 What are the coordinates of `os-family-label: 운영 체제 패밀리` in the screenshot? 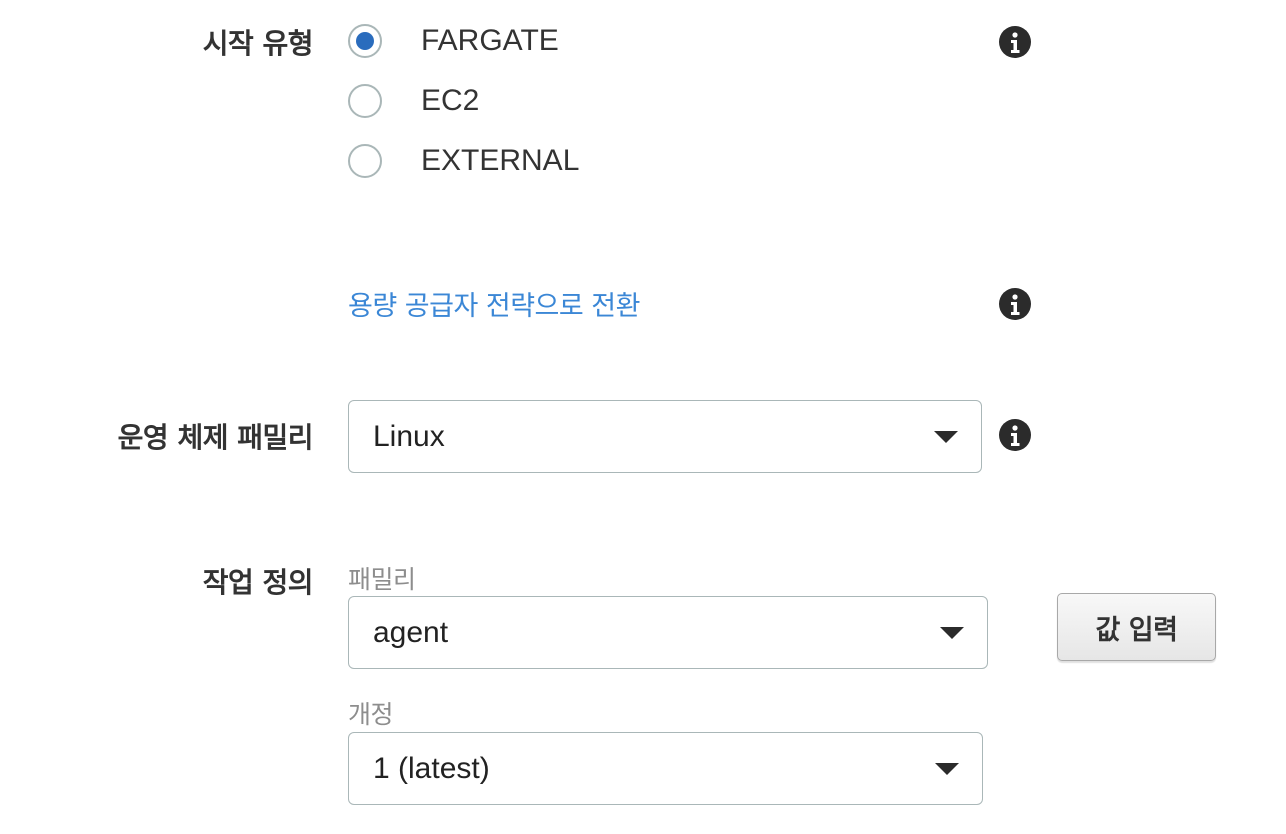 It's located at (215, 437).